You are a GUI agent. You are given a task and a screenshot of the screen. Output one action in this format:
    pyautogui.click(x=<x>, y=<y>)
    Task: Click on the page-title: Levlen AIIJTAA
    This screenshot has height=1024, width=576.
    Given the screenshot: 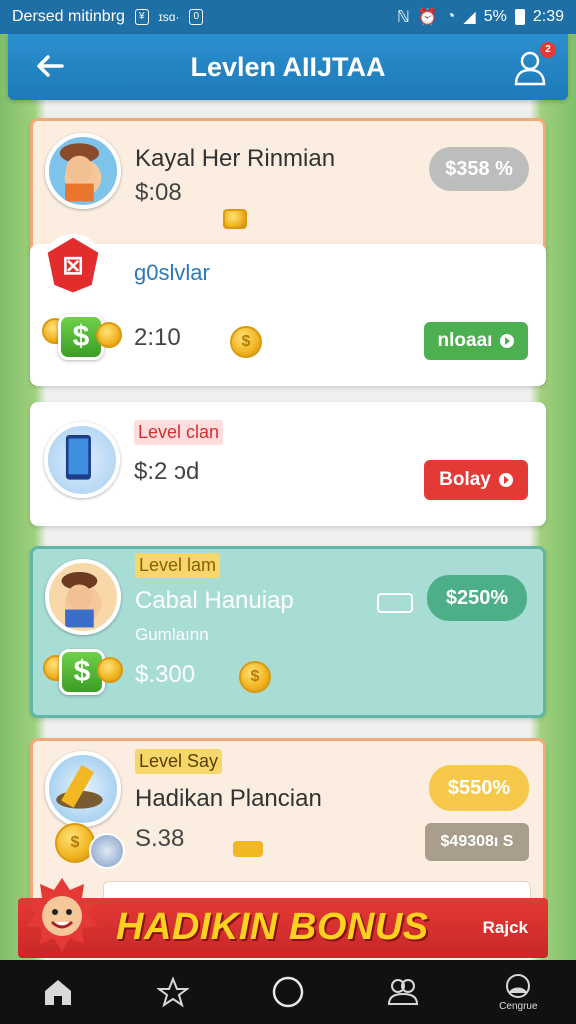 What is the action you would take?
    pyautogui.click(x=288, y=66)
    